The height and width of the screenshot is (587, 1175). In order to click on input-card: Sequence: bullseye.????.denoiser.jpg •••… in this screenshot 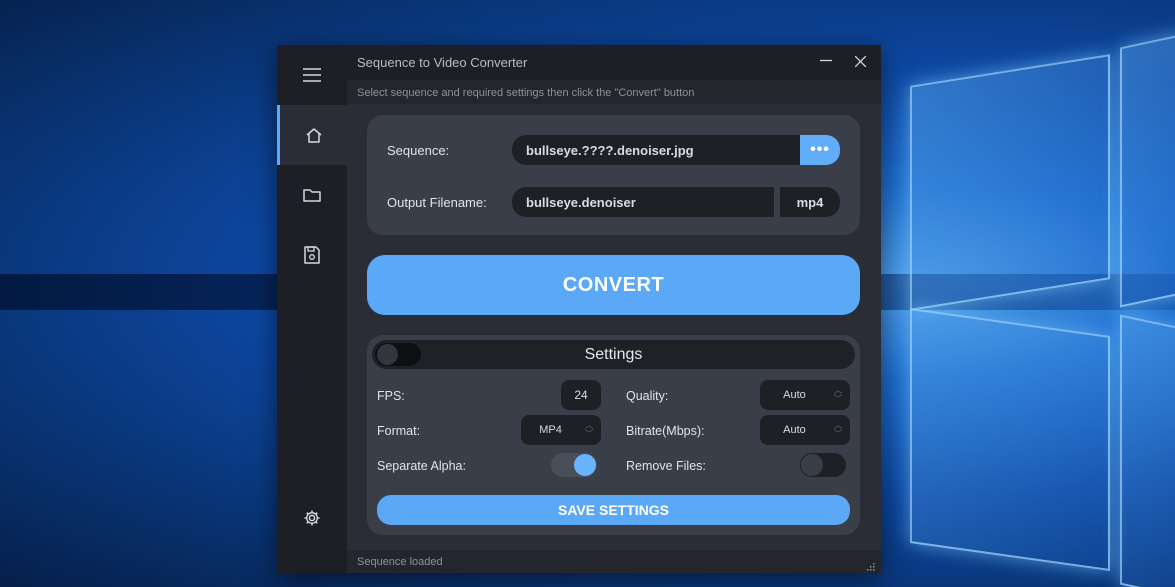, I will do `click(613, 175)`.